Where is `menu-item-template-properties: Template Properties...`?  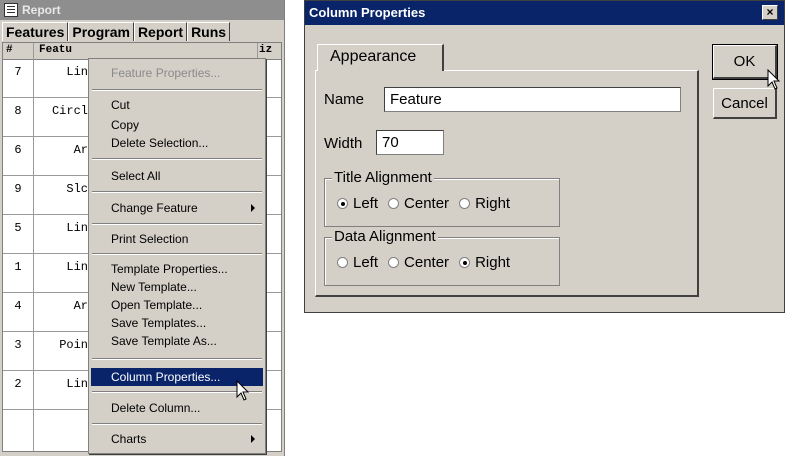
menu-item-template-properties: Template Properties... is located at coordinates (177, 269).